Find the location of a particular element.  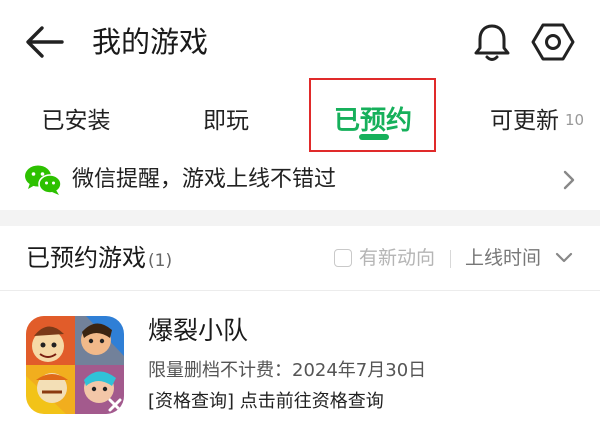

notifications-button is located at coordinates (492, 42).